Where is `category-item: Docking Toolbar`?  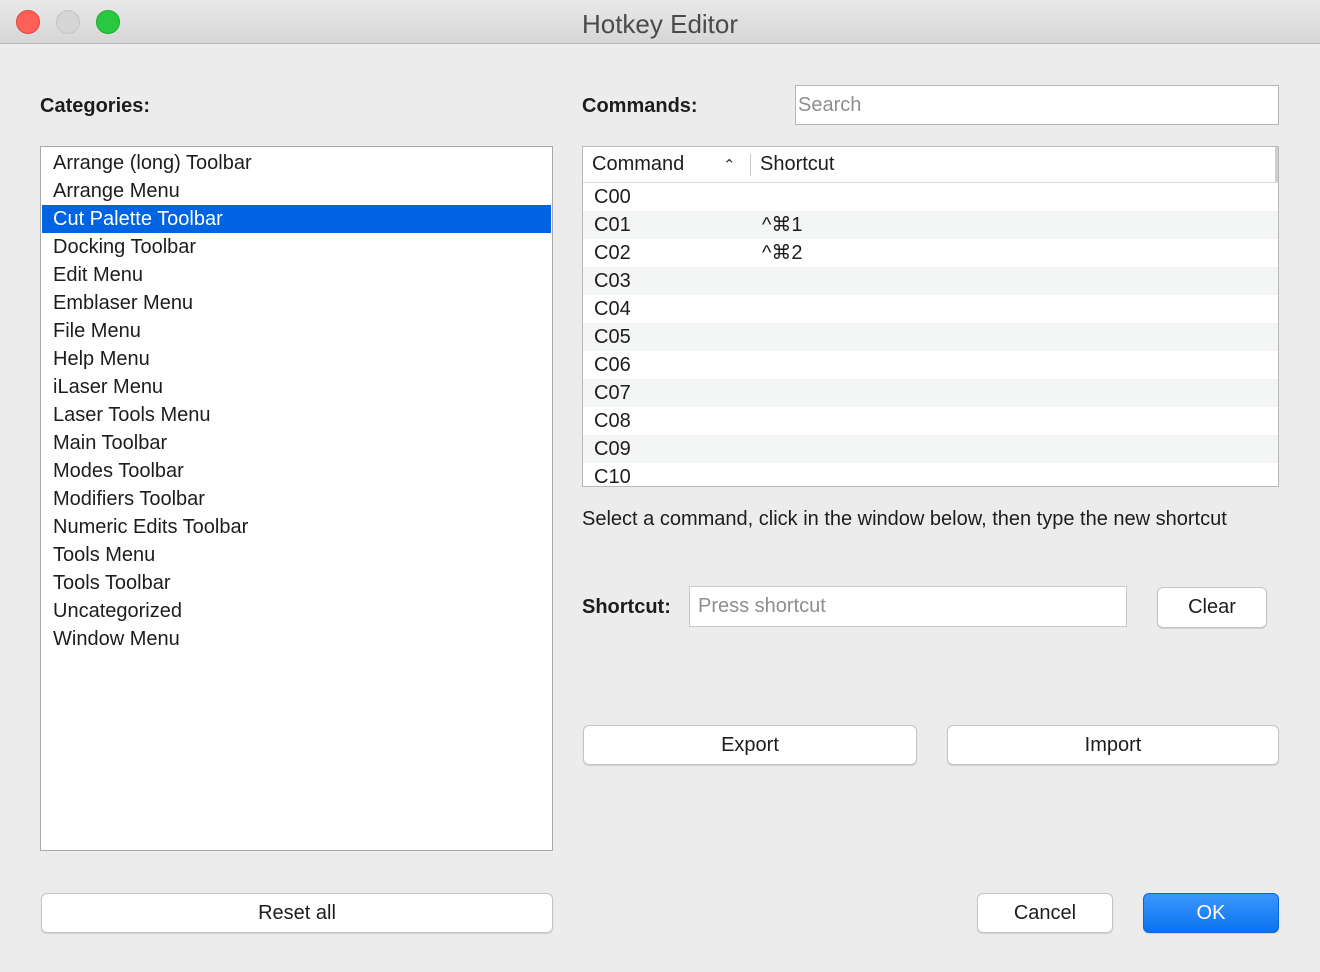 category-item: Docking Toolbar is located at coordinates (296, 247).